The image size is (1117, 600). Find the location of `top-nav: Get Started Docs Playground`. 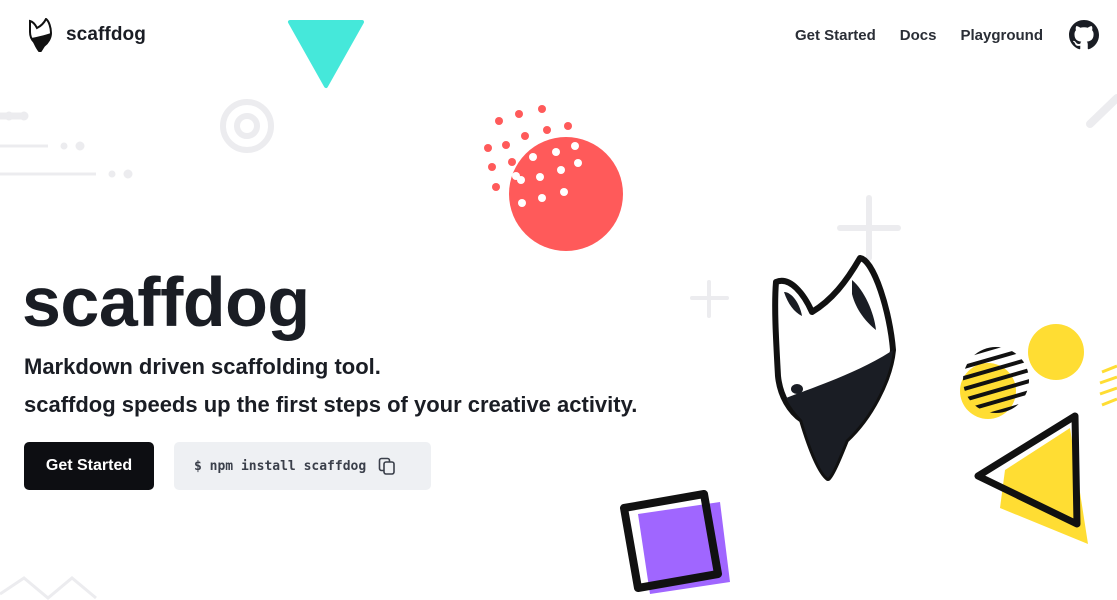

top-nav: Get Started Docs Playground is located at coordinates (935, 35).